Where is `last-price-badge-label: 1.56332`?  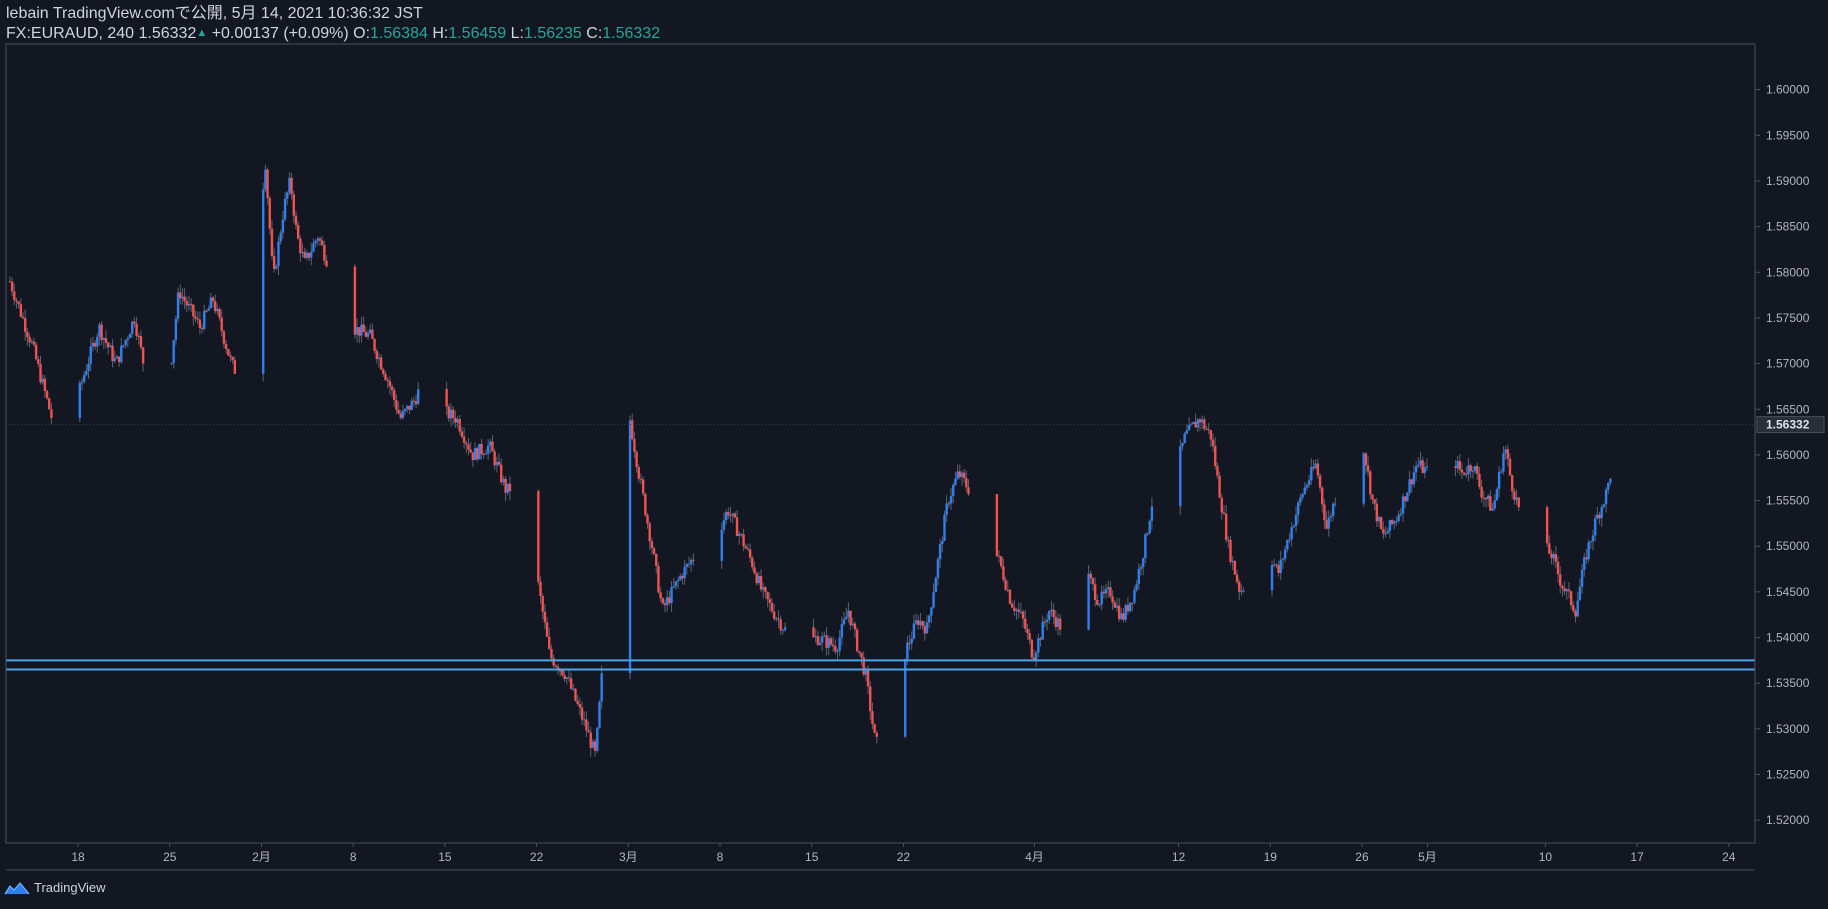 last-price-badge-label: 1.56332 is located at coordinates (1788, 425).